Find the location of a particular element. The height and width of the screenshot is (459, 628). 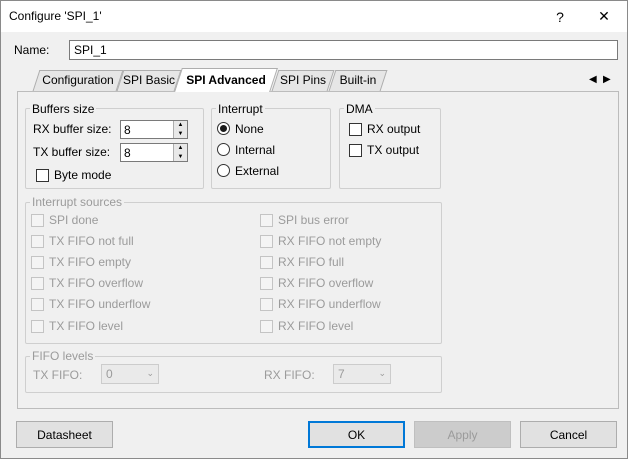

tab-configuration: Configuration is located at coordinates (78, 80).